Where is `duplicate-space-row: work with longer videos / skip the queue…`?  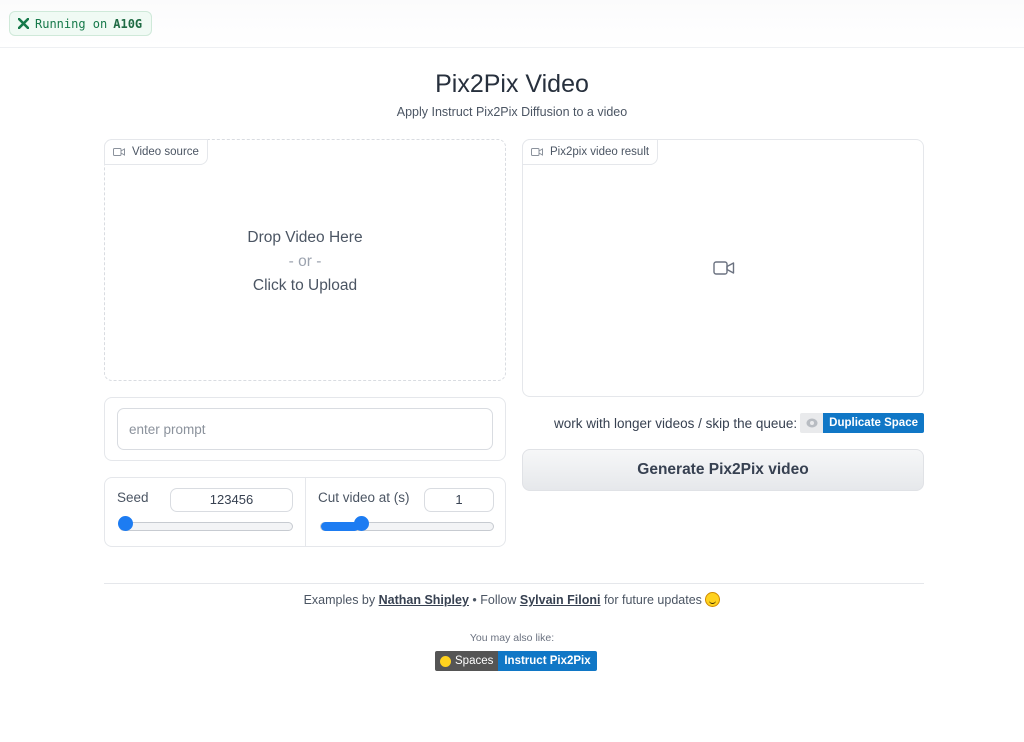 duplicate-space-row: work with longer videos / skip the queue… is located at coordinates (723, 423).